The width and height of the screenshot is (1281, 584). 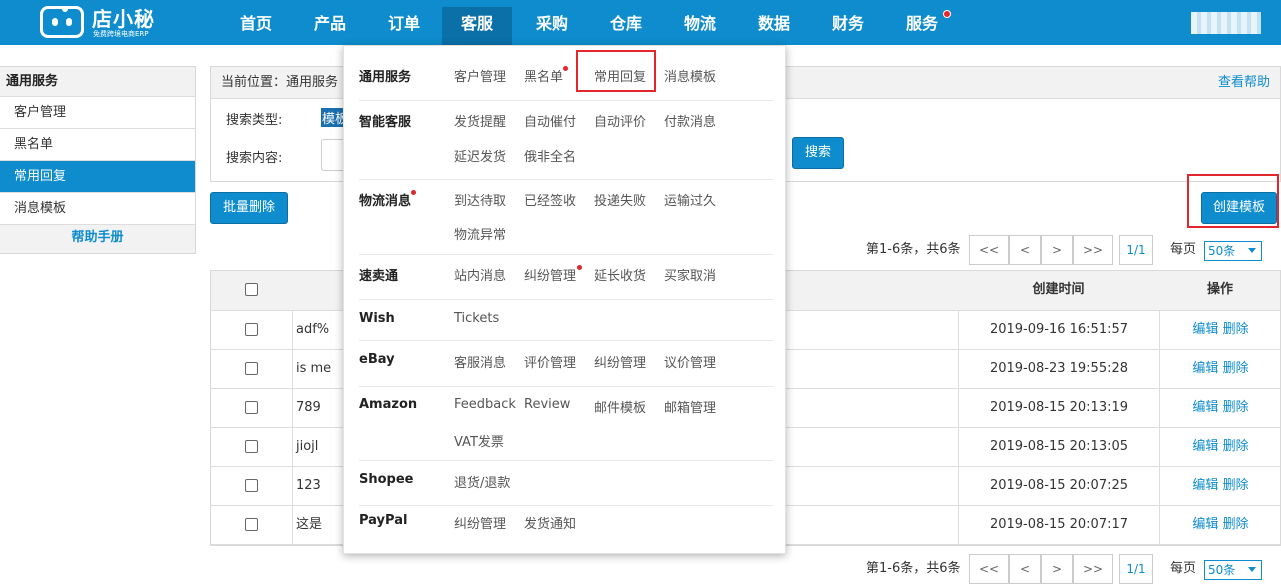 What do you see at coordinates (97, 113) in the screenshot?
I see `sidebar-item-customer-management: 客户管理` at bounding box center [97, 113].